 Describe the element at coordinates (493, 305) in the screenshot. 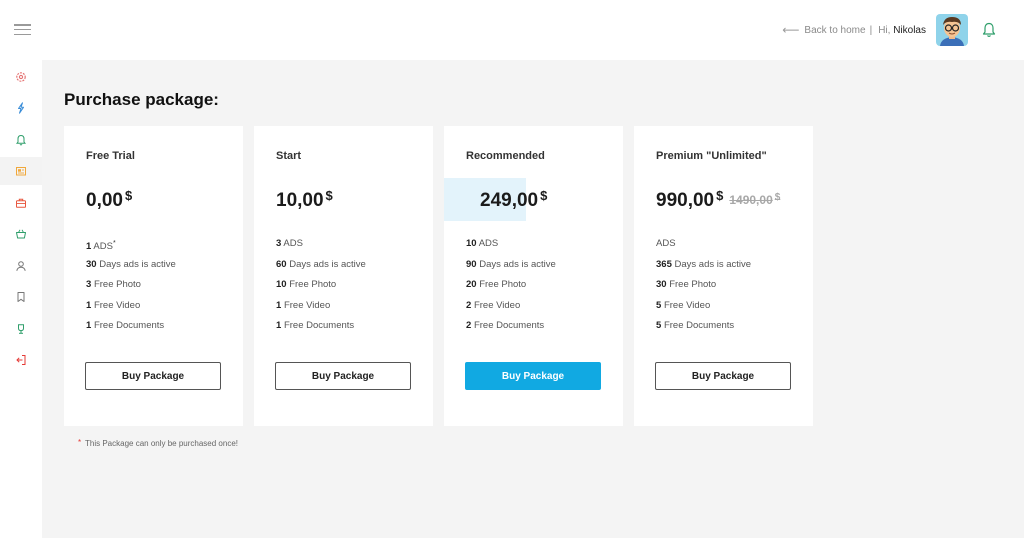

I see `feature-video: 2 Free Video` at that location.